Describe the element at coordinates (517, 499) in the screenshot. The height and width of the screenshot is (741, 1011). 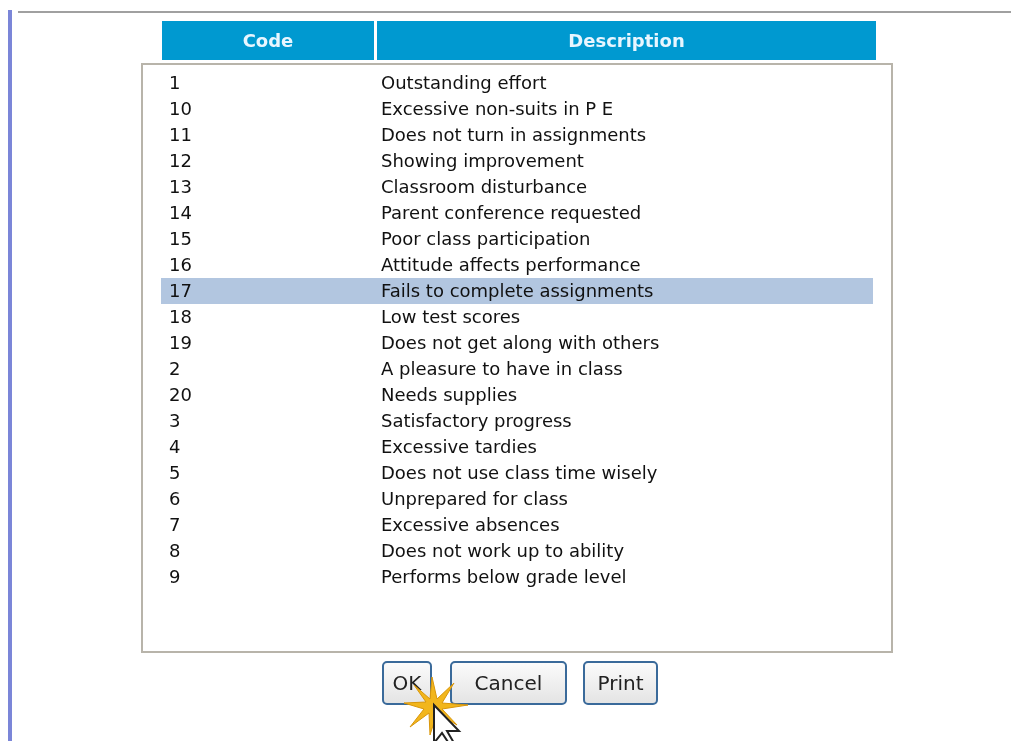
I see `list-row: 6 Unprepared for class` at that location.